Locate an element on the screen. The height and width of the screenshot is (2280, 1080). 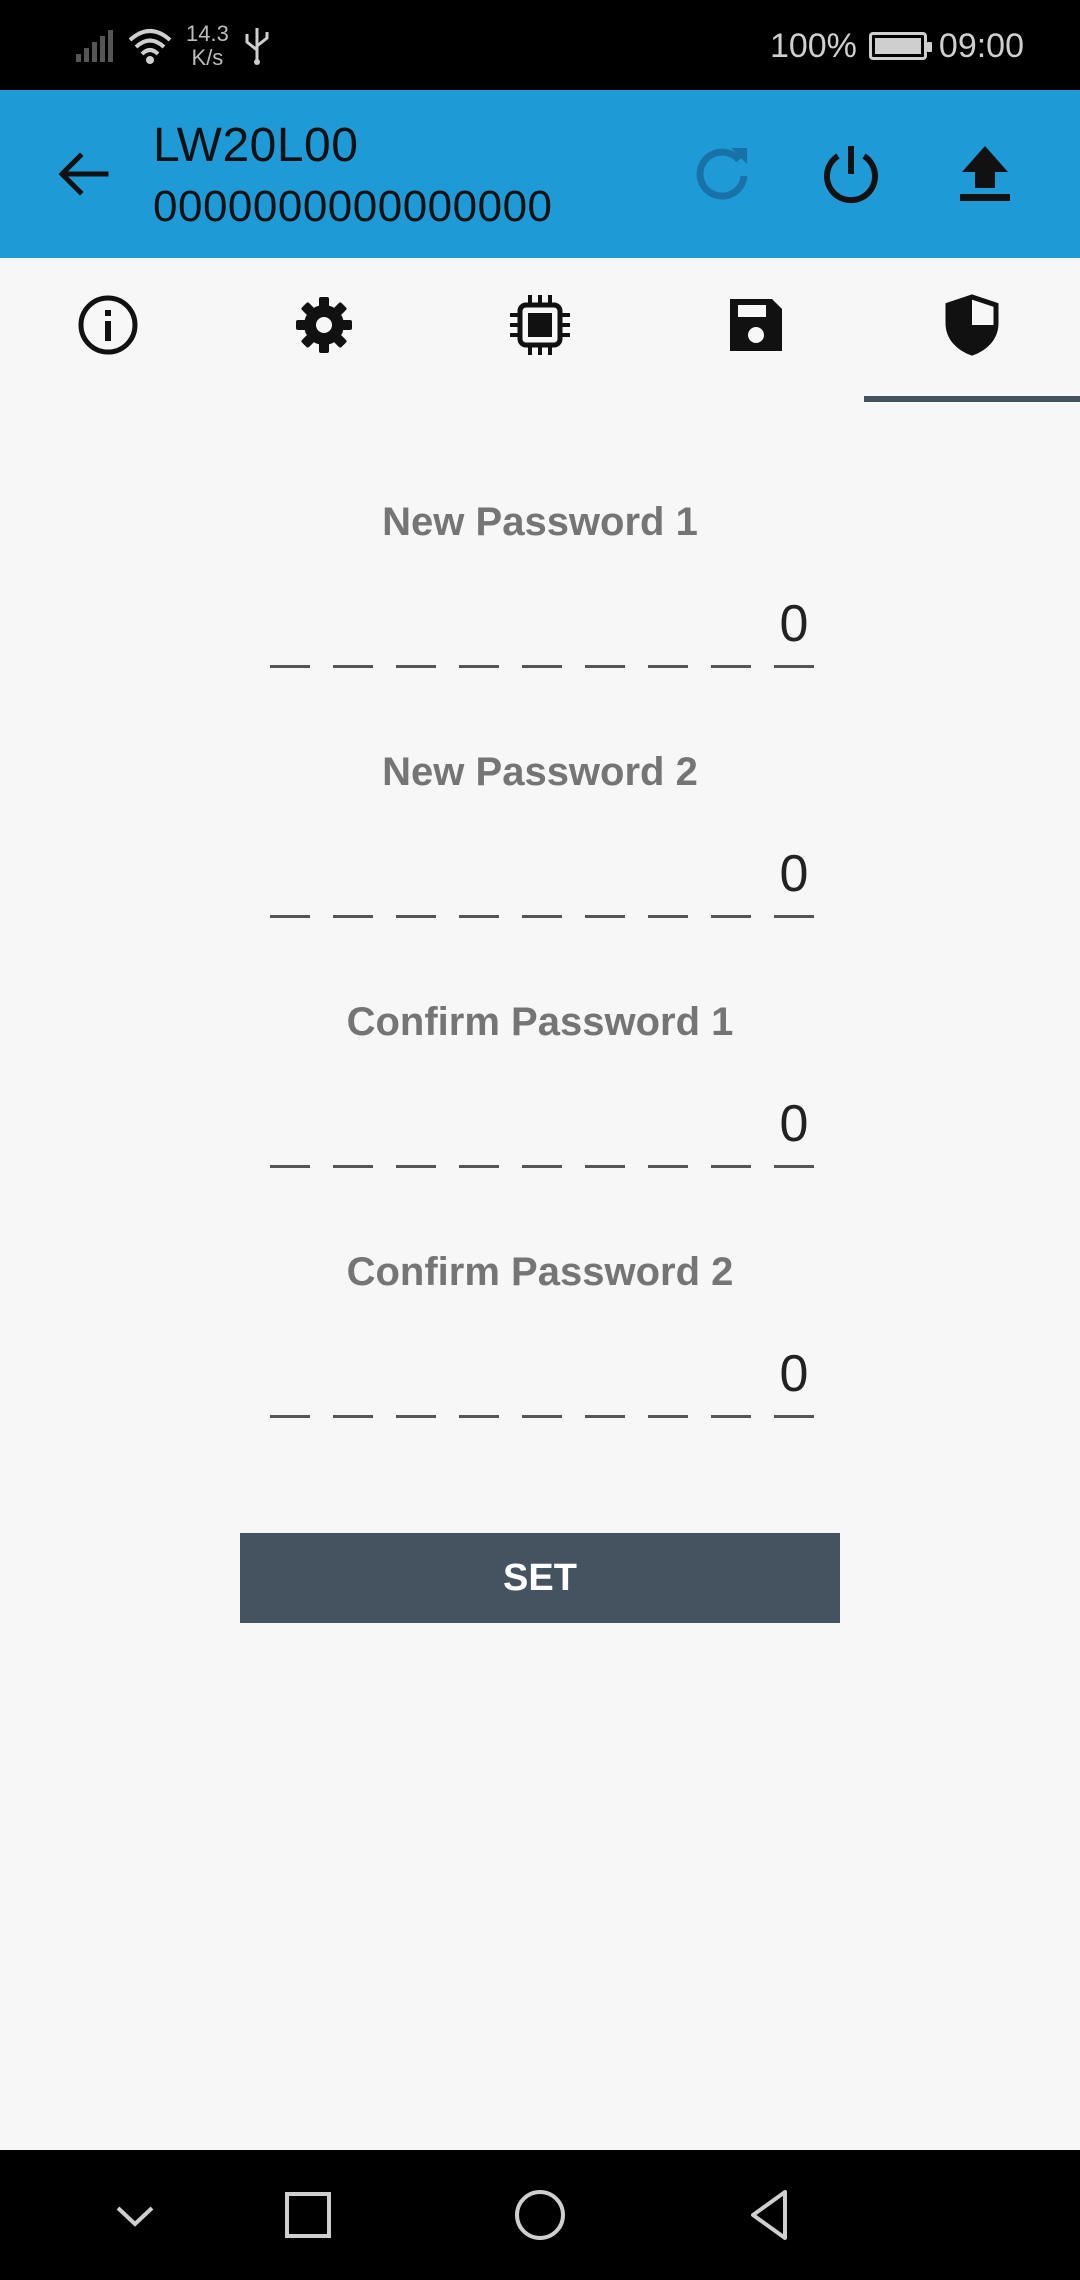
power-icon is located at coordinates (851, 173).